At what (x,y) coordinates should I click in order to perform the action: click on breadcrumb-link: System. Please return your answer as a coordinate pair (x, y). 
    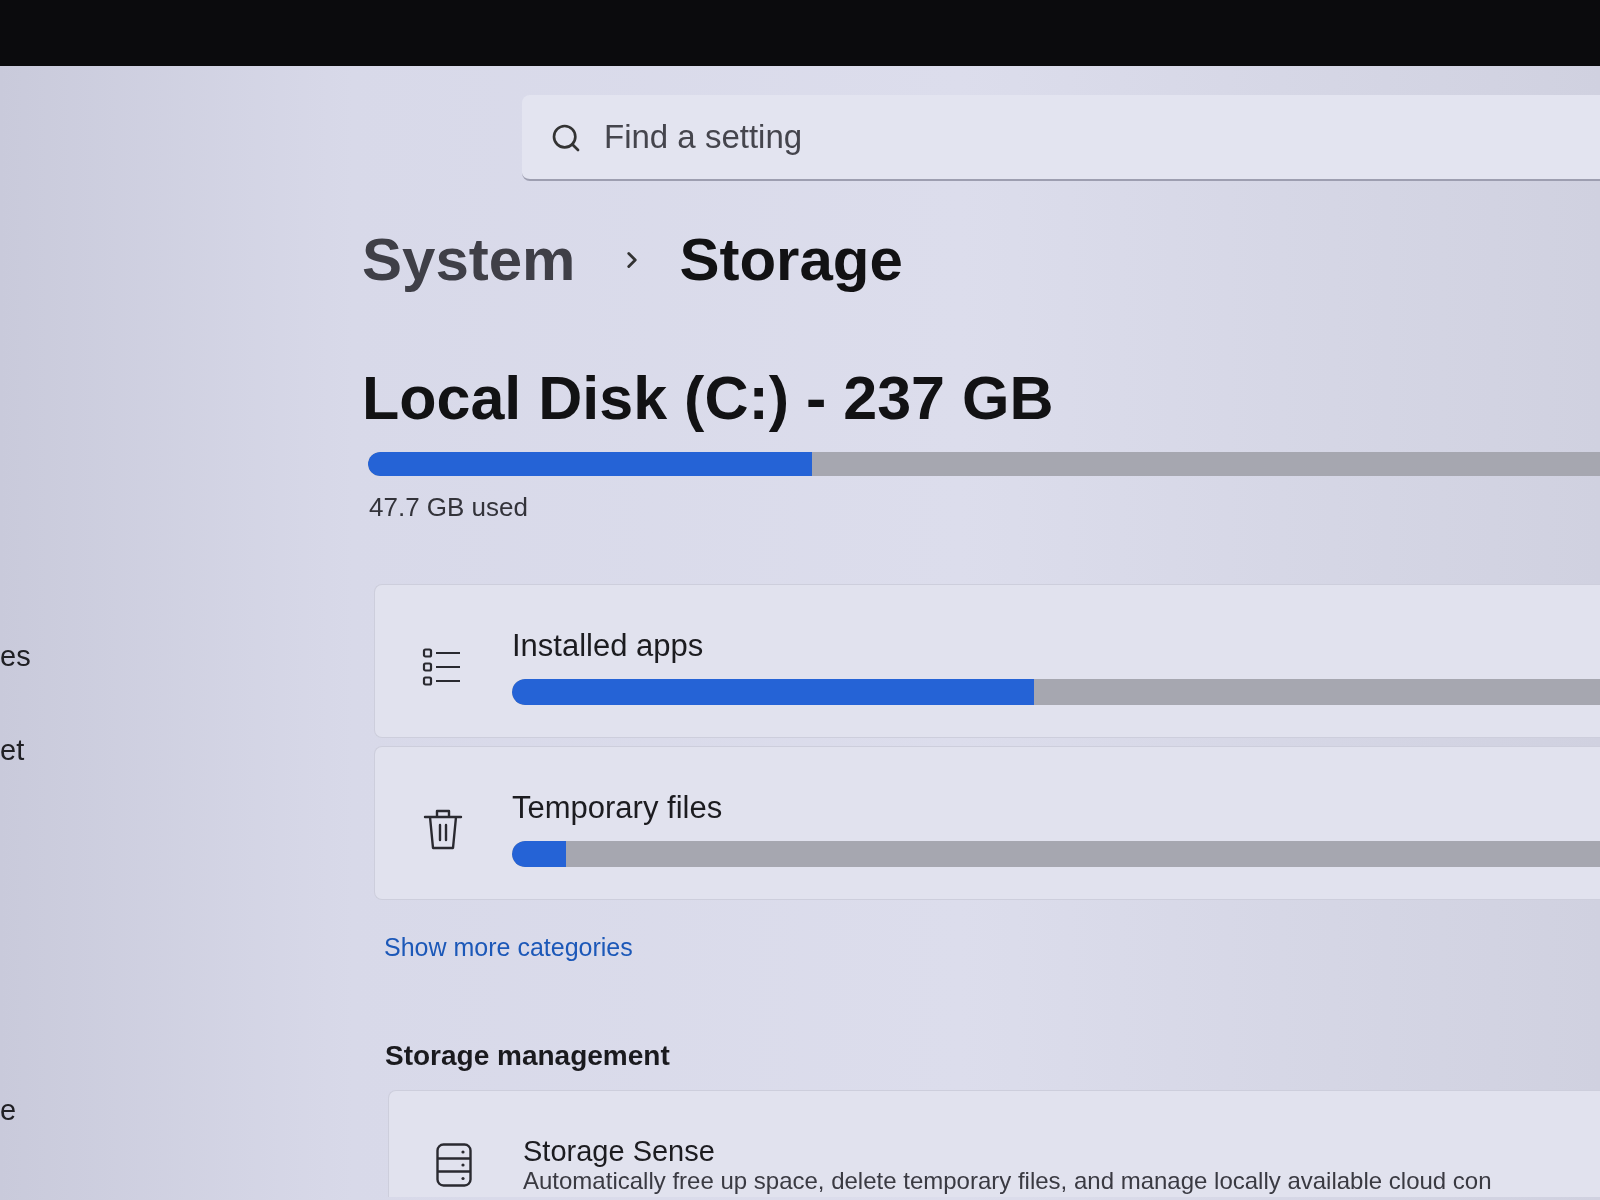
    Looking at the image, I should click on (469, 260).